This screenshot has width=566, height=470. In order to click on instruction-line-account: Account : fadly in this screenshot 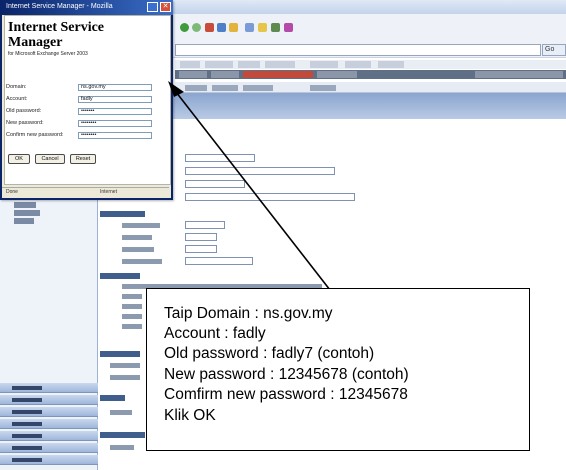, I will do `click(215, 333)`.